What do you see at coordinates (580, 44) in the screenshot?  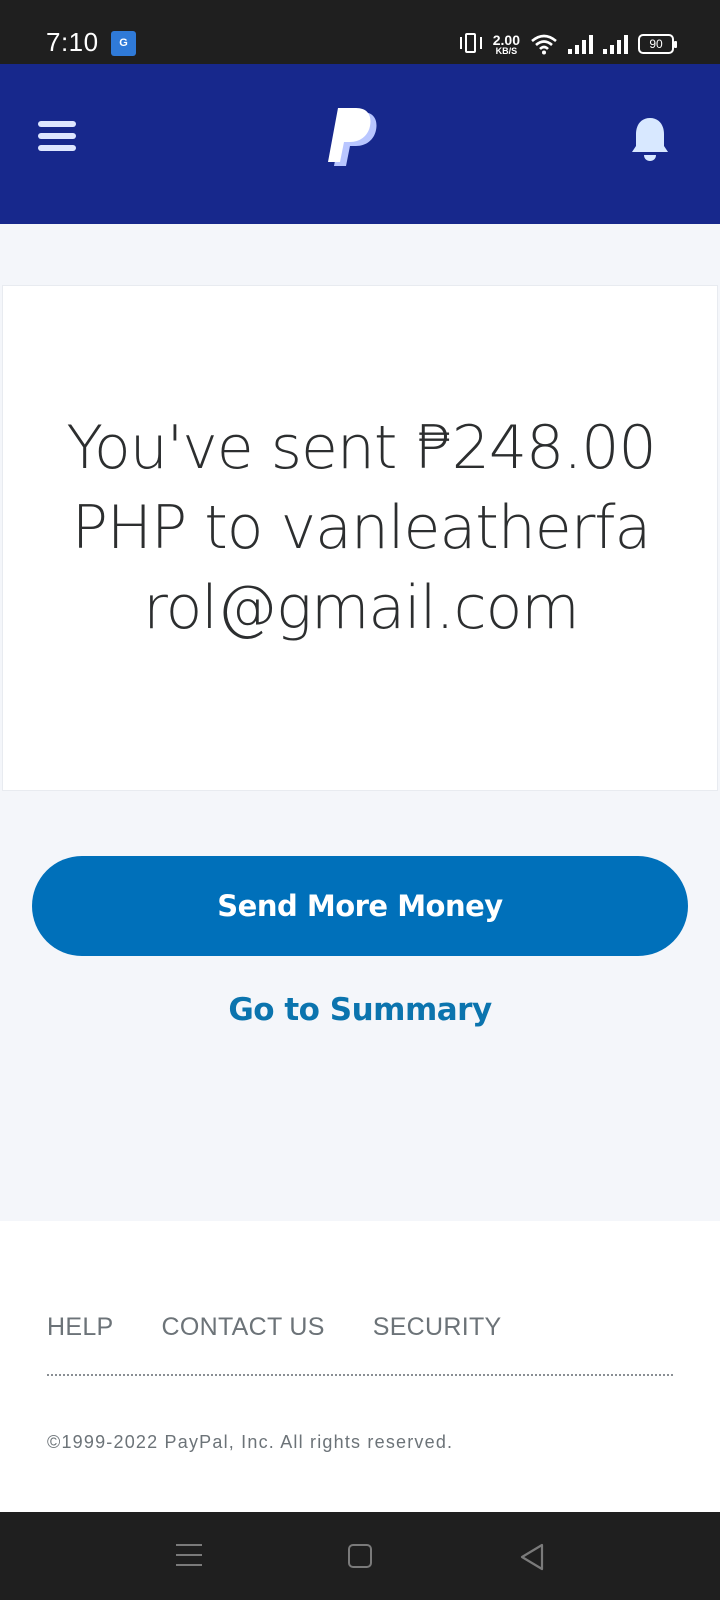 I see `cell-signal-1-icon` at bounding box center [580, 44].